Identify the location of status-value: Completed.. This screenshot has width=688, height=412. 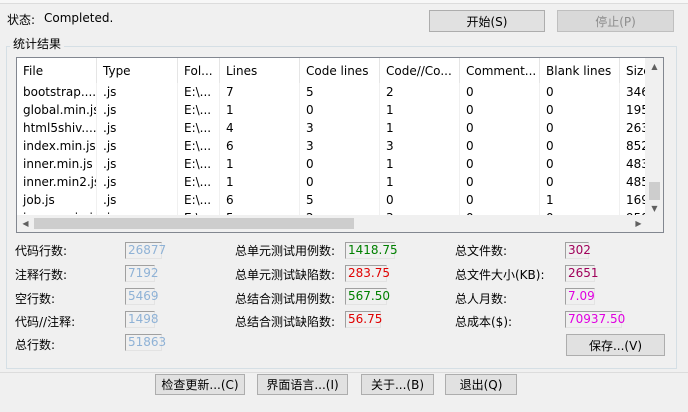
(79, 18).